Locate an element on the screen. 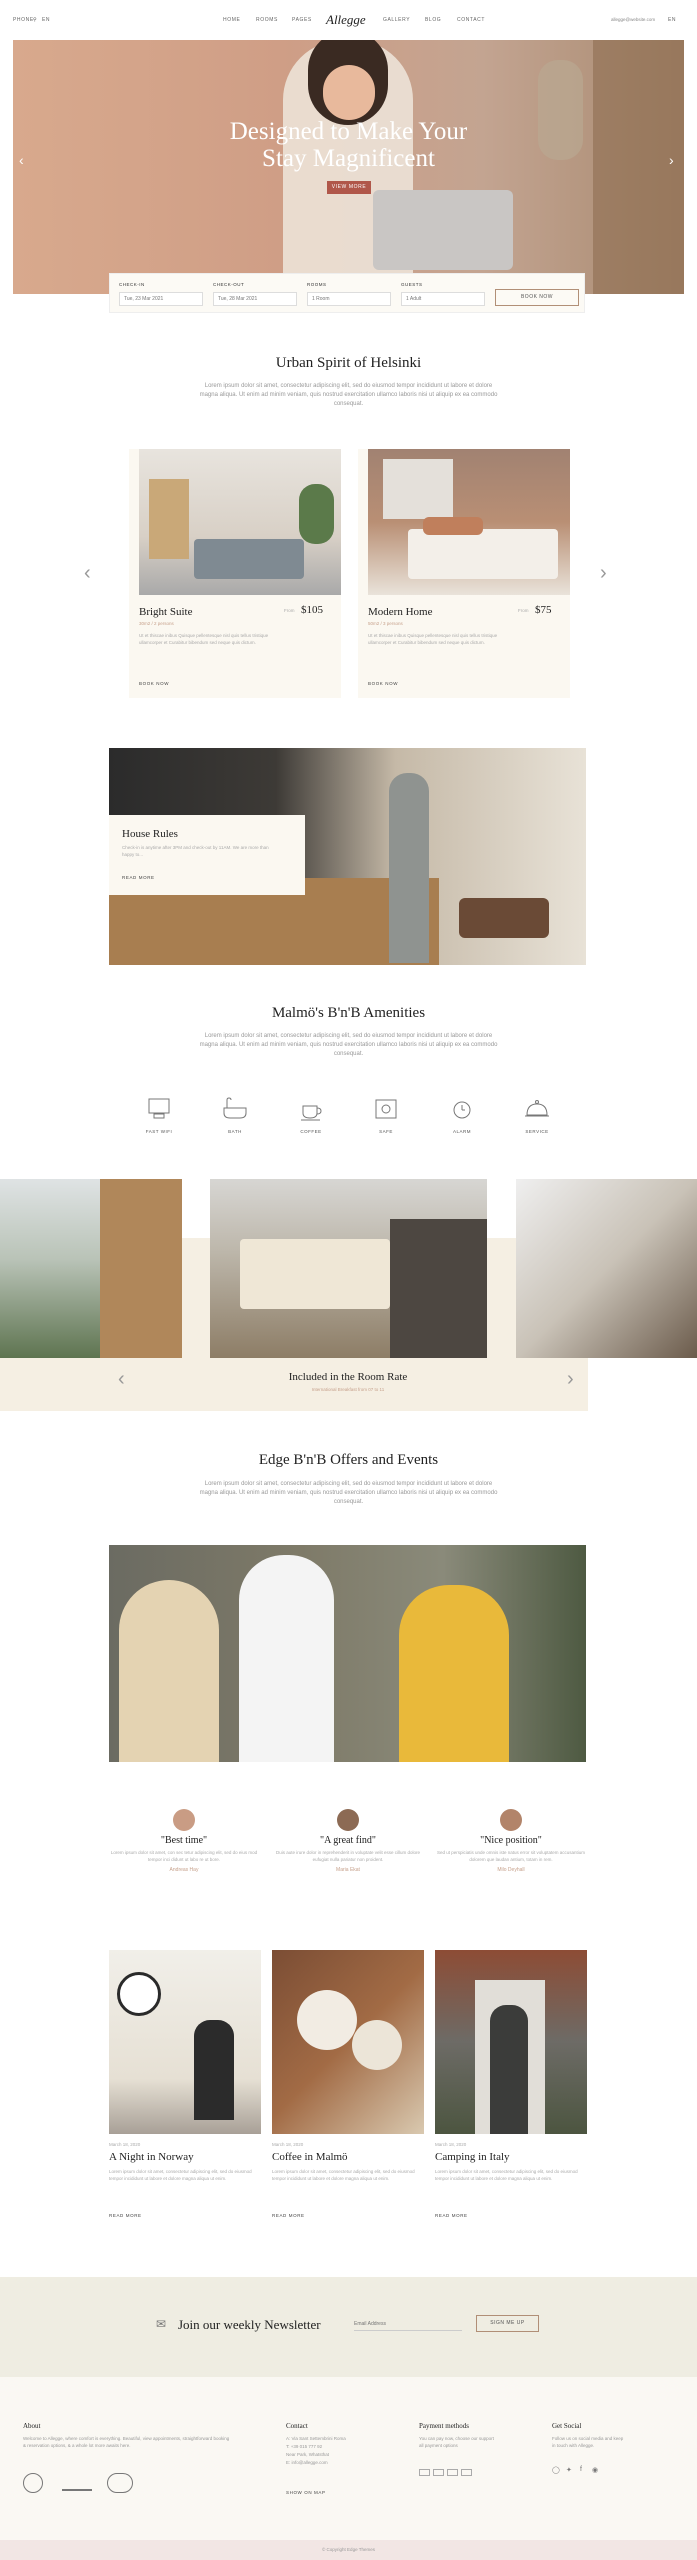 The height and width of the screenshot is (2560, 697). phone-label: Phone is located at coordinates (23, 20).